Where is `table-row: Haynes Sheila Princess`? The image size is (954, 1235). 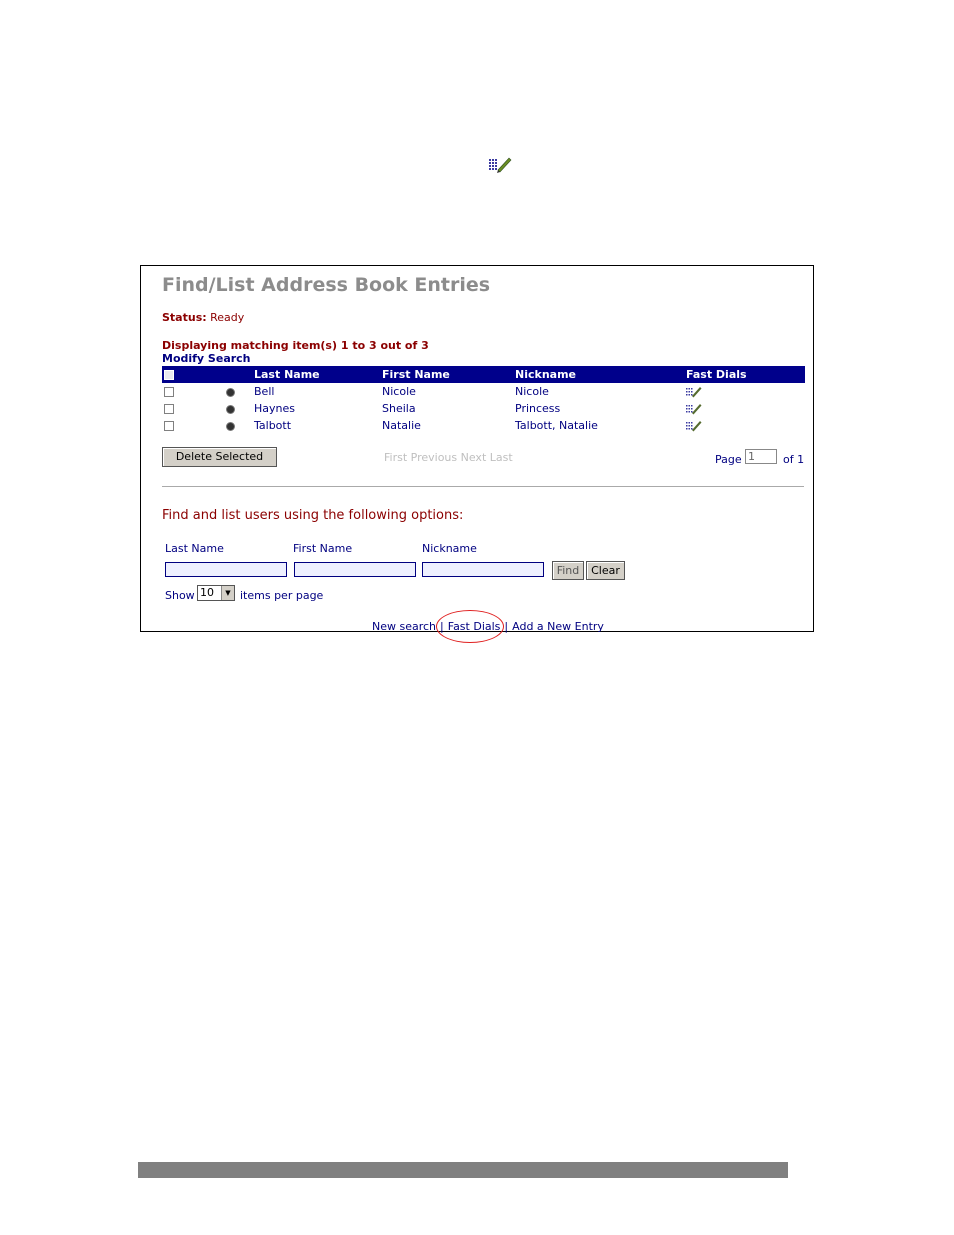
table-row: Haynes Sheila Princess is located at coordinates (483, 408).